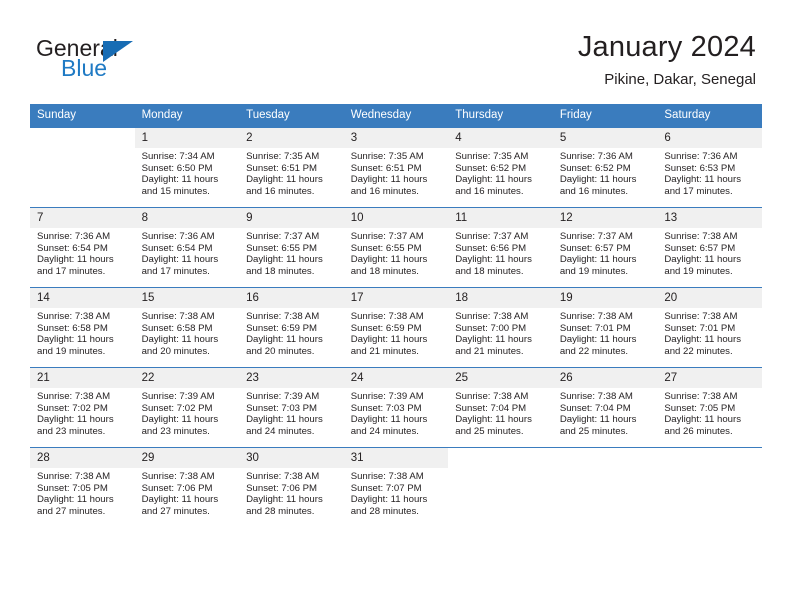 The height and width of the screenshot is (612, 792). I want to click on sunrise-text: Sunrise: 7:39 AM, so click(387, 396).